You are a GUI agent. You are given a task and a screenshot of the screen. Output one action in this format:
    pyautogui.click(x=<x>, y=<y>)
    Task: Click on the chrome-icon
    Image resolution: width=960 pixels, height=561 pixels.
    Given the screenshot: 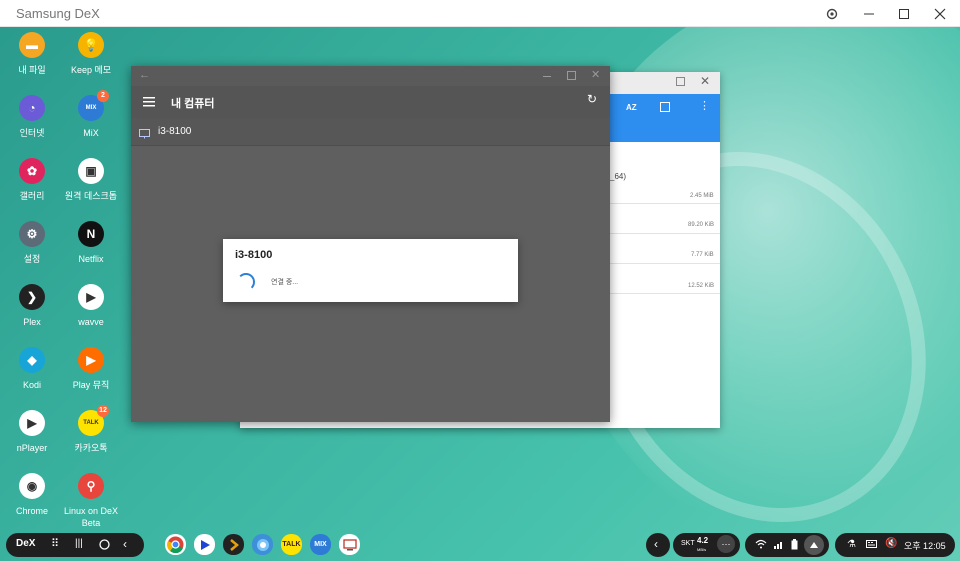 What is the action you would take?
    pyautogui.click(x=175, y=544)
    